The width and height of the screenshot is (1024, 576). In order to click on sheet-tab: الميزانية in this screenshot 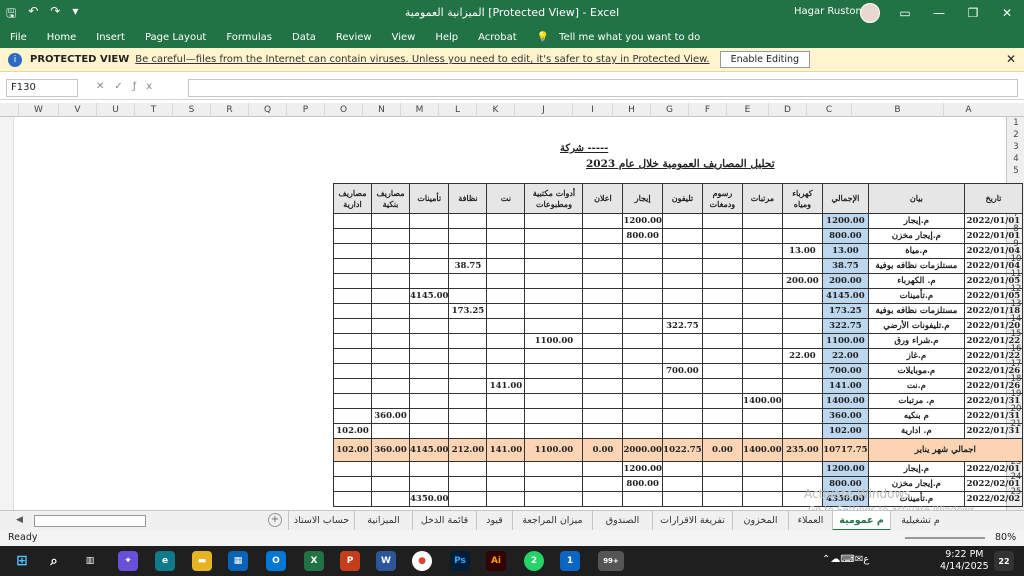, I will do `click(383, 521)`.